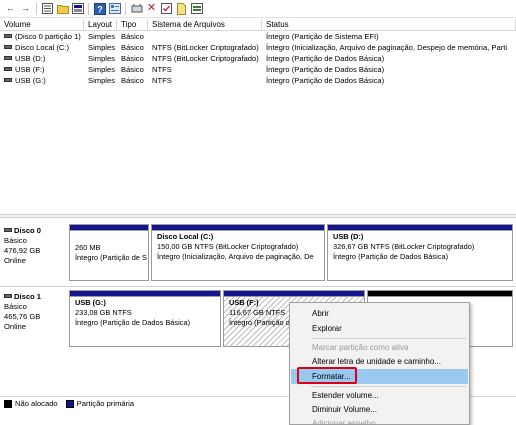  Describe the element at coordinates (348, 236) in the screenshot. I see `partition-name: USB (D:)` at that location.